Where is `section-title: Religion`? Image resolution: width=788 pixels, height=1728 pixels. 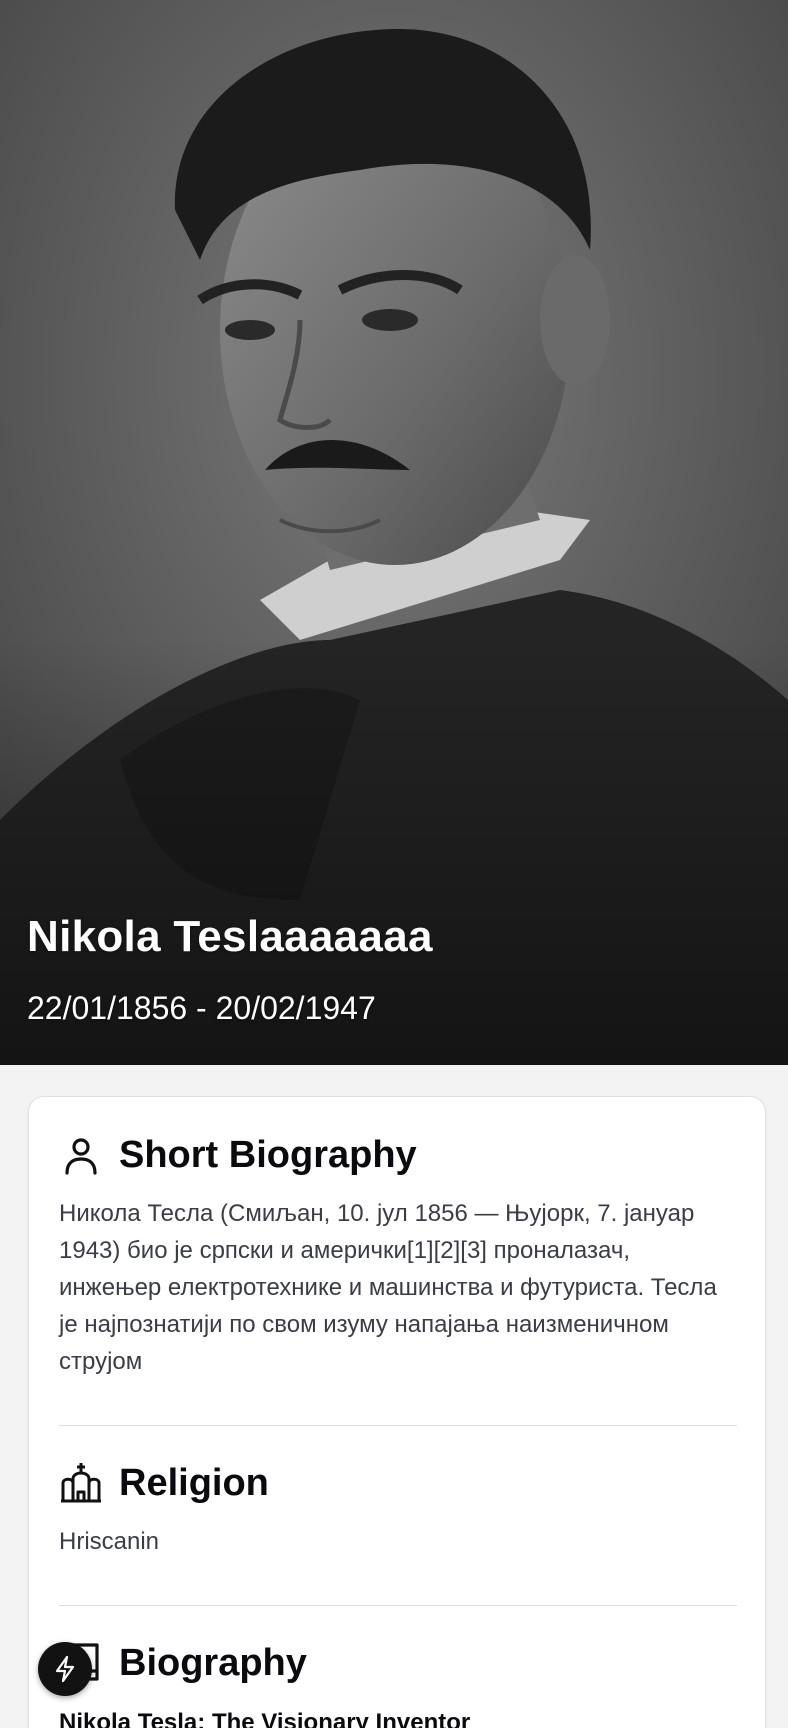 section-title: Religion is located at coordinates (194, 1482).